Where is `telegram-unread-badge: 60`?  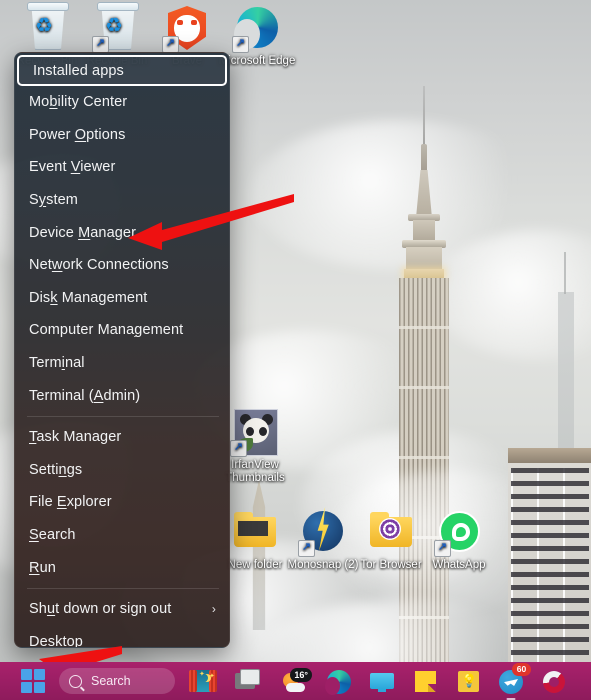 telegram-unread-badge: 60 is located at coordinates (521, 669).